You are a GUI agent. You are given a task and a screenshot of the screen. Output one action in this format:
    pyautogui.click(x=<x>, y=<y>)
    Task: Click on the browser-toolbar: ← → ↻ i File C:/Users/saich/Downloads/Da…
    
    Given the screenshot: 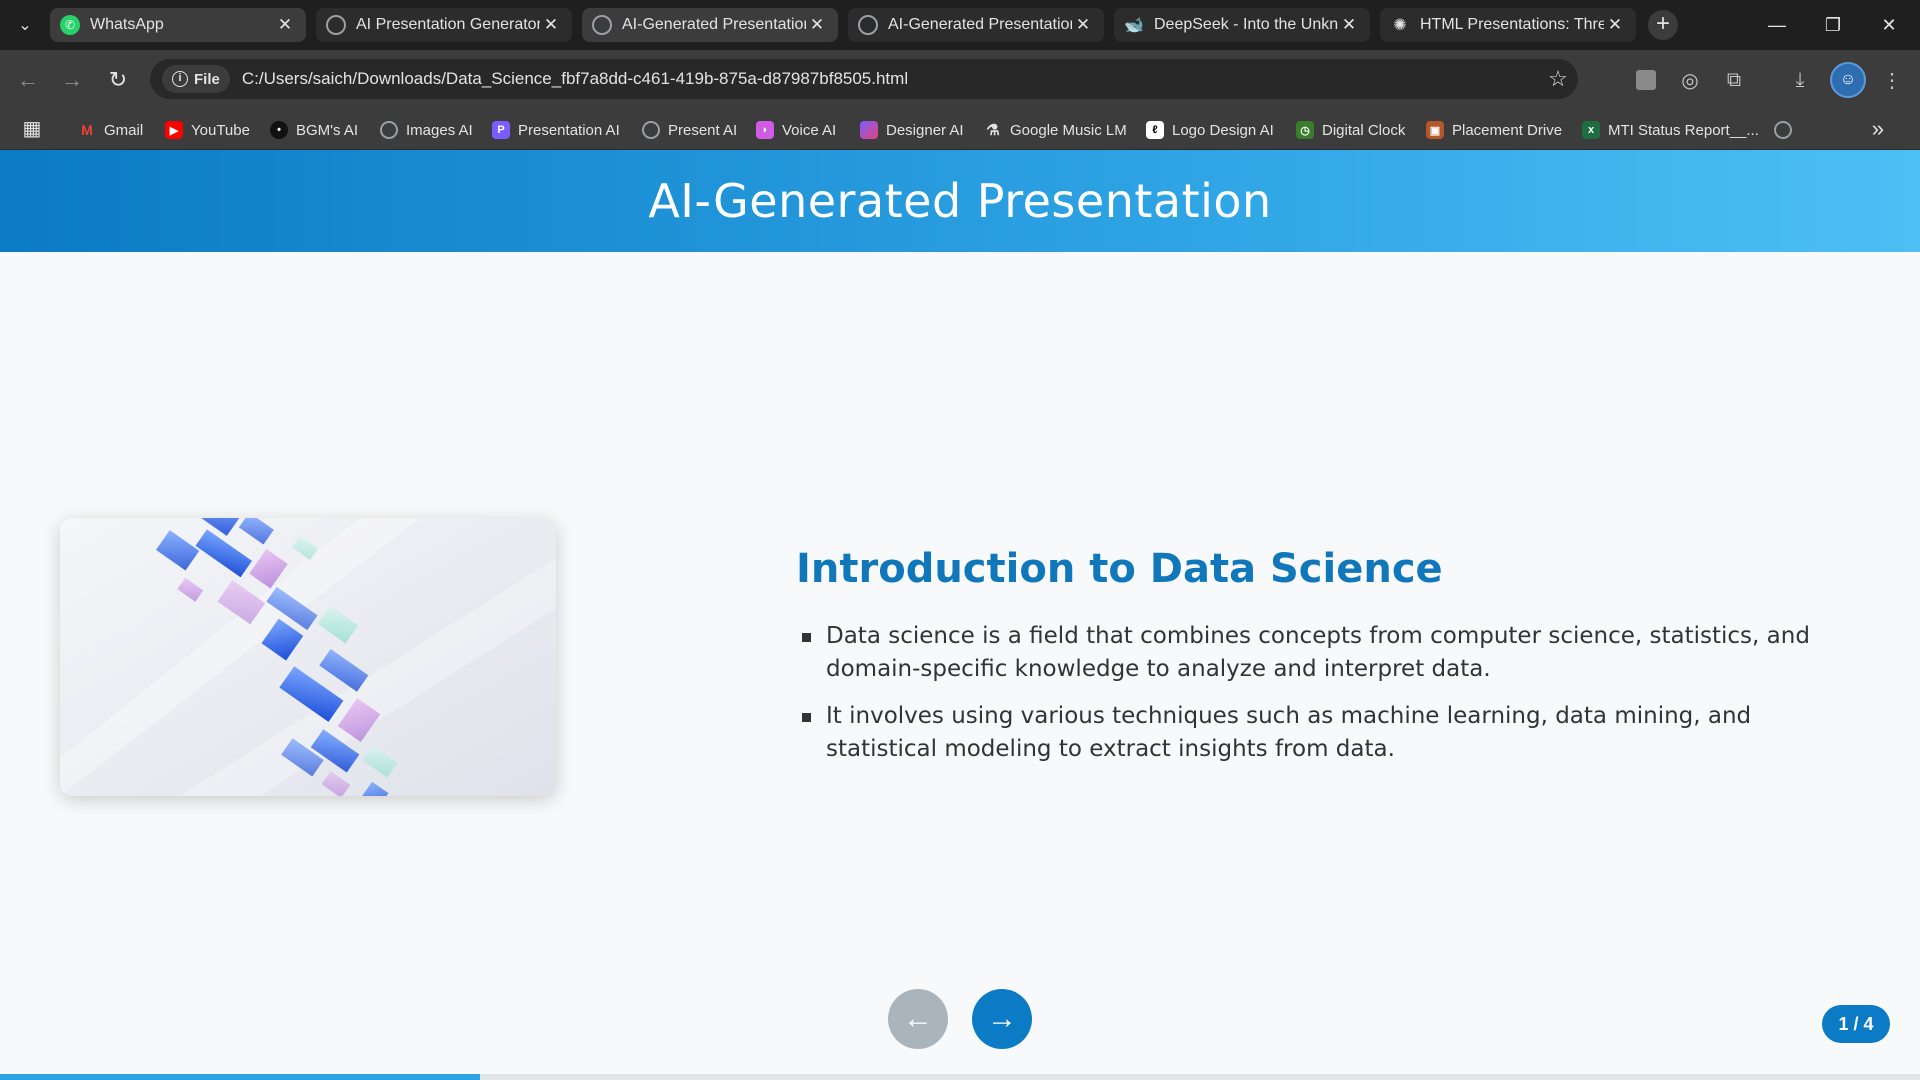 What is the action you would take?
    pyautogui.click(x=960, y=79)
    